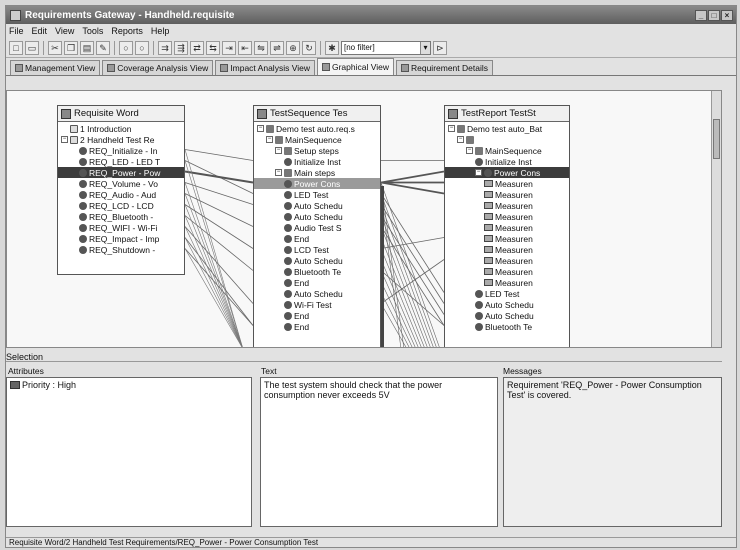  I want to click on scrollbar-thumb, so click(716, 139).